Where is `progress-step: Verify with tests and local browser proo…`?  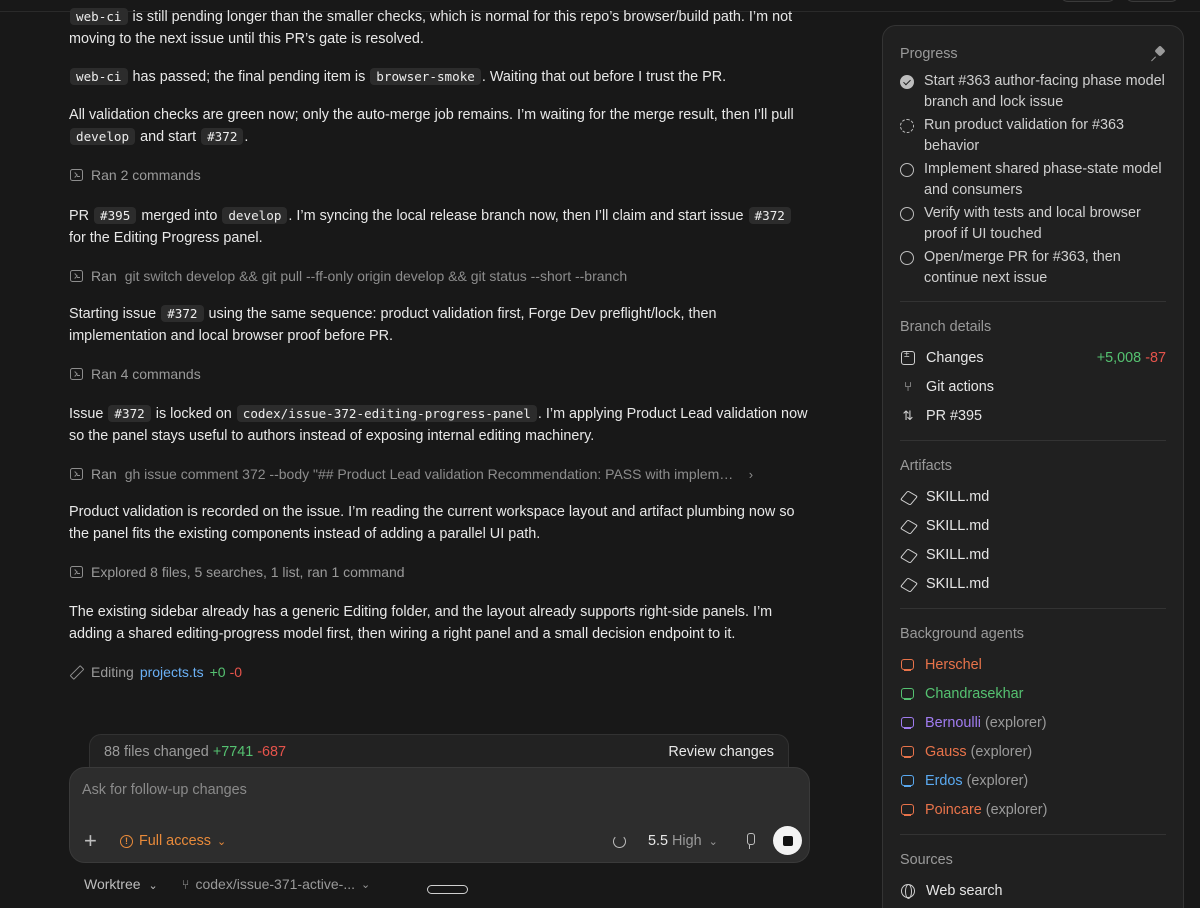 progress-step: Verify with tests and local browser proo… is located at coordinates (1033, 224).